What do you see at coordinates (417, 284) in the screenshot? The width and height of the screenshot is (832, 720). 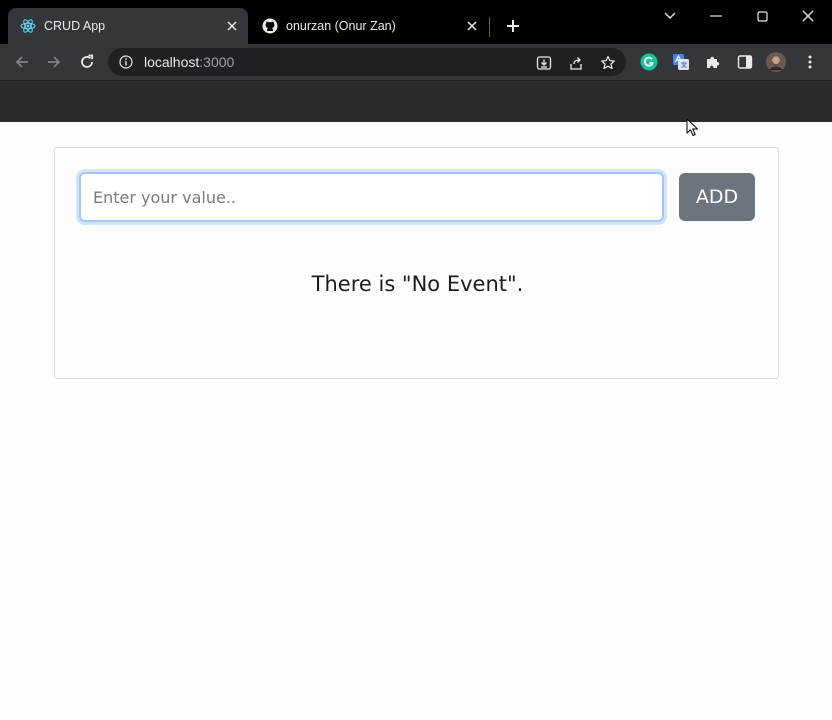 I see `empty-state-message: There is "No Event".` at bounding box center [417, 284].